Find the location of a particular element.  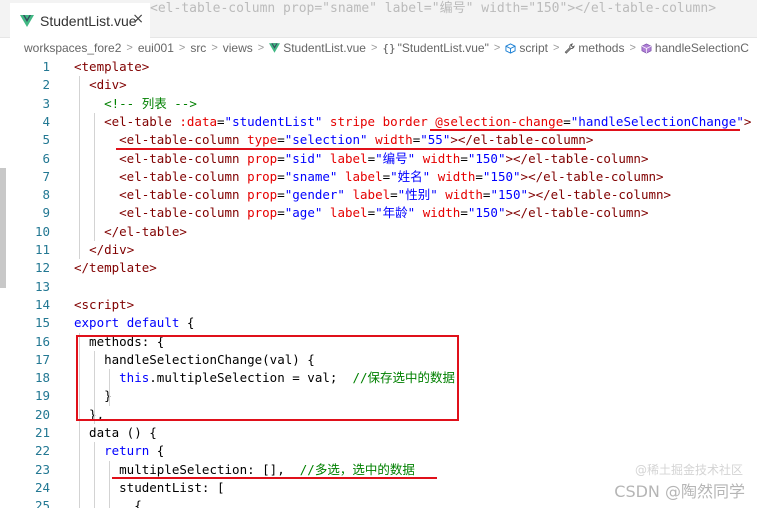

code-text: data () { is located at coordinates (115, 433).